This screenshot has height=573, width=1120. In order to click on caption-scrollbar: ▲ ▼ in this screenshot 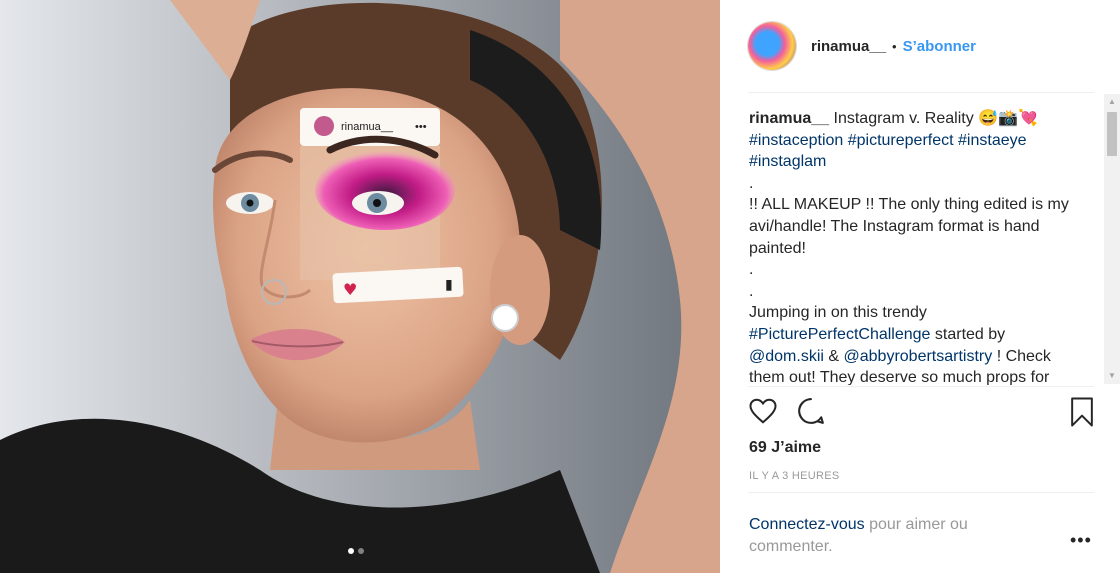, I will do `click(1112, 239)`.